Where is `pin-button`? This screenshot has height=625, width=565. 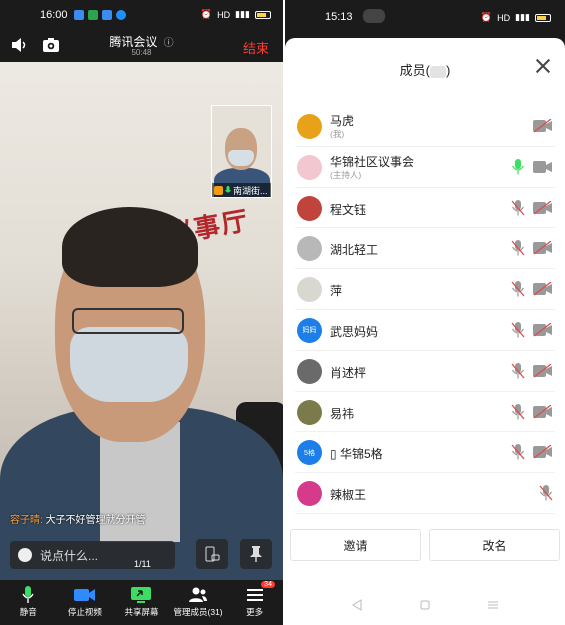 pin-button is located at coordinates (256, 554).